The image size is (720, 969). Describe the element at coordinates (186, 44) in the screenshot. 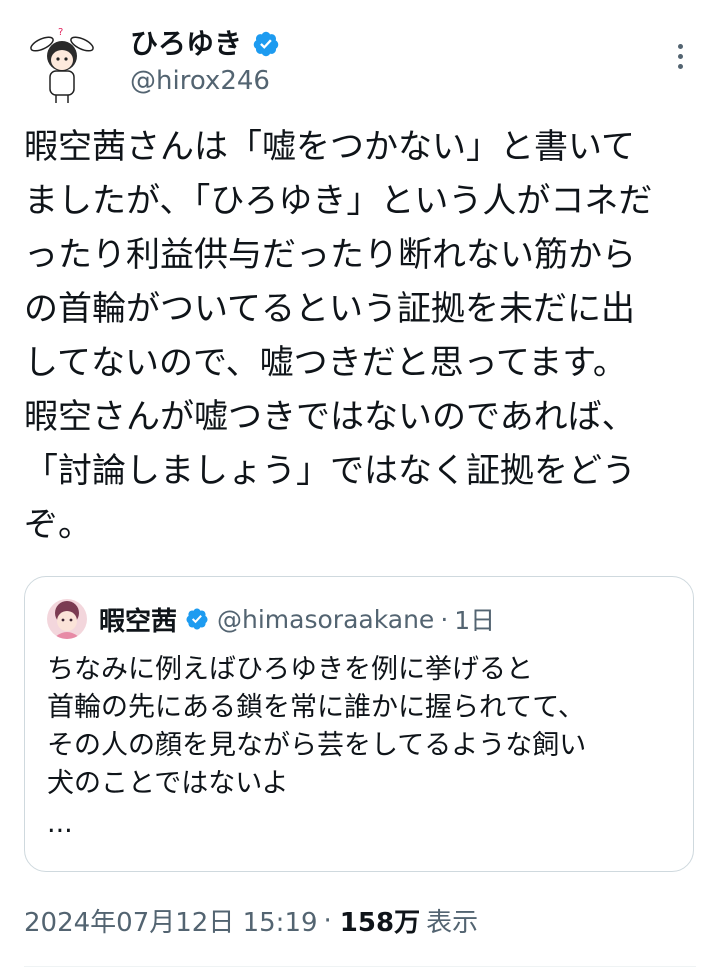

I see `author-name: ひろゆき` at that location.